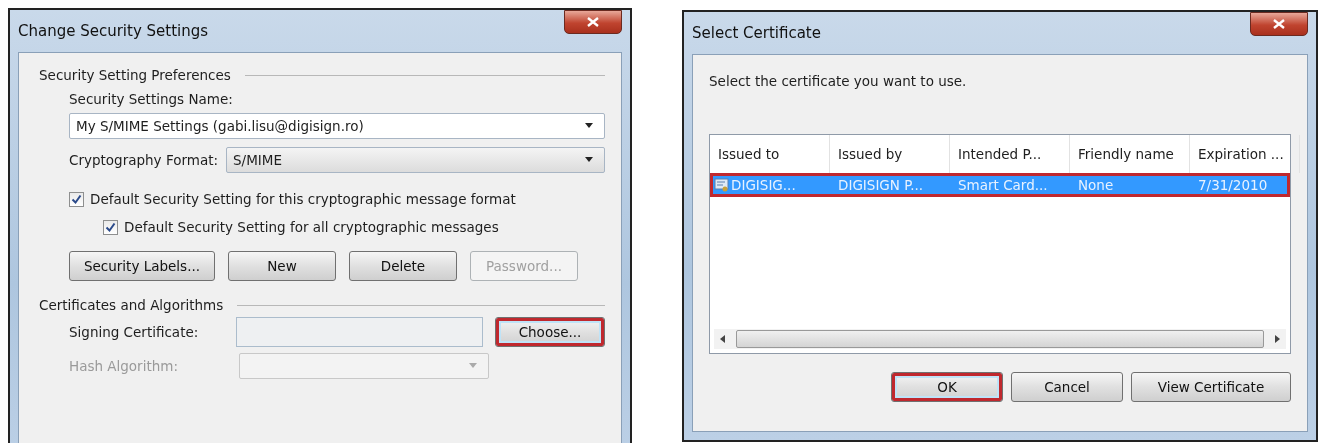 Image resolution: width=1323 pixels, height=443 pixels. I want to click on checkbox-label: Default Security Setting for this cryptographic message format, so click(303, 199).